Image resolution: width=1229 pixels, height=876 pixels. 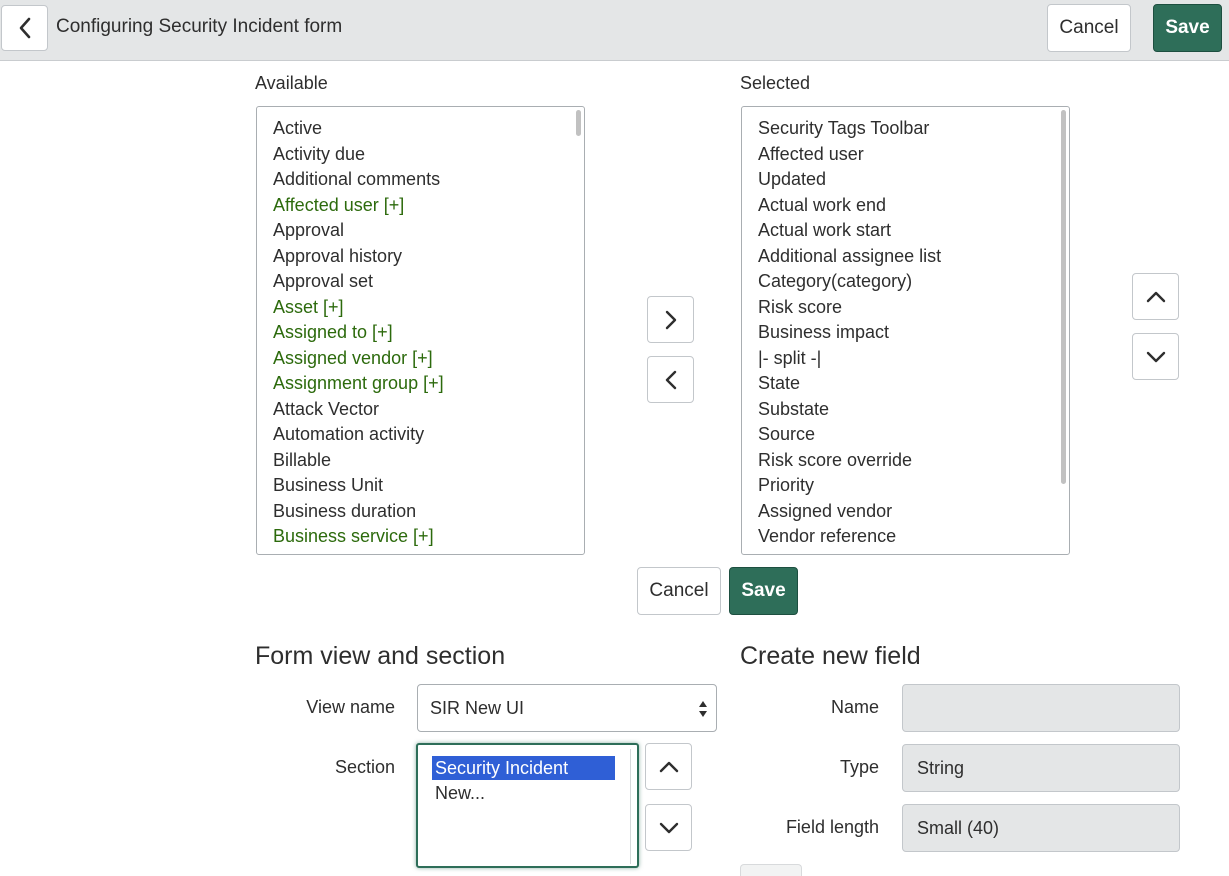 What do you see at coordinates (420, 537) in the screenshot?
I see `available-item: Business service [+]` at bounding box center [420, 537].